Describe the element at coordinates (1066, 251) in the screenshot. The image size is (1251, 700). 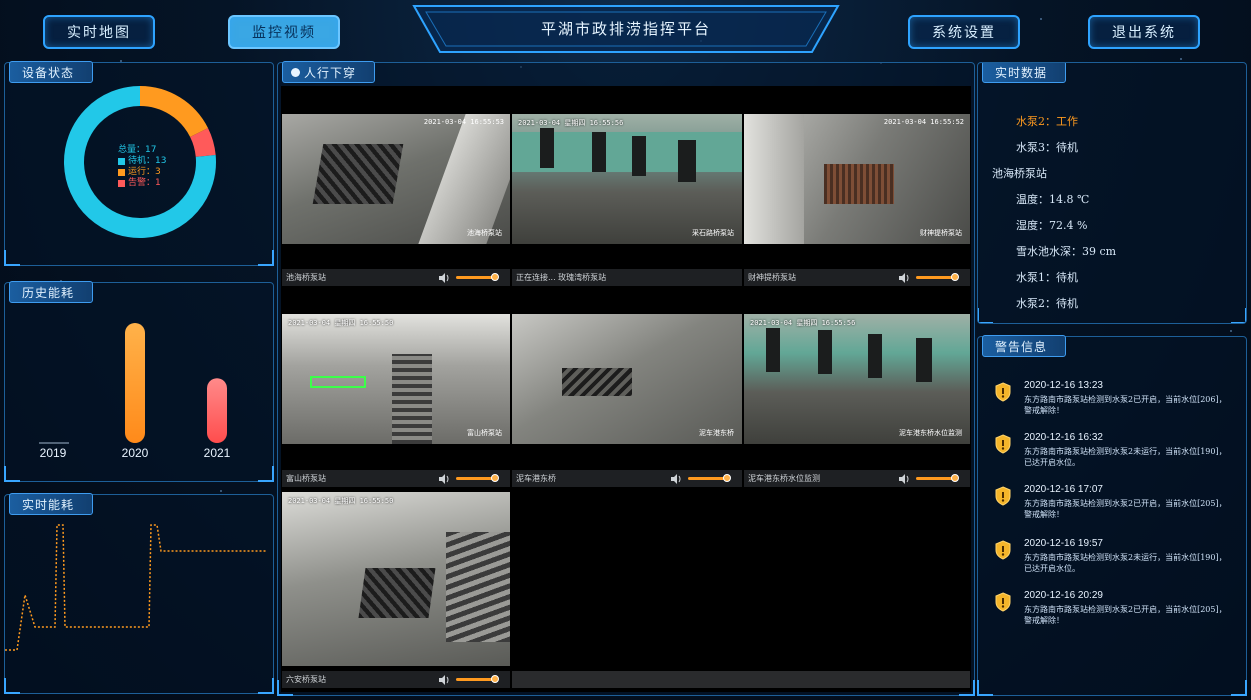
I see `realtime-row-depth: 雪水池水深：39 cm` at that location.